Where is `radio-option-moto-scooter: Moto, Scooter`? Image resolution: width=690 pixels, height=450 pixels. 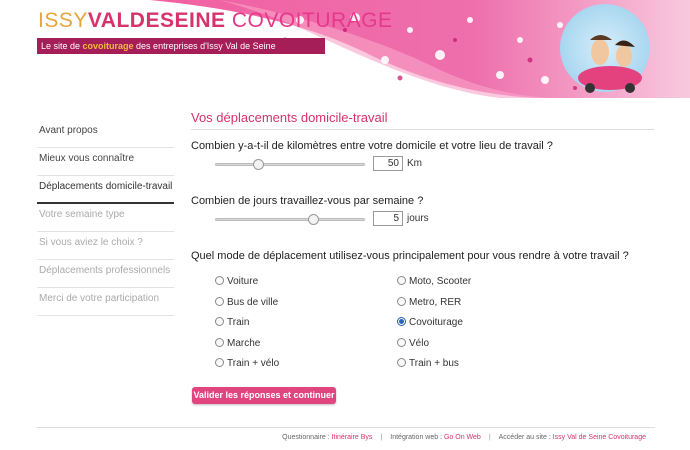
radio-option-moto-scooter: Moto, Scooter is located at coordinates (434, 283).